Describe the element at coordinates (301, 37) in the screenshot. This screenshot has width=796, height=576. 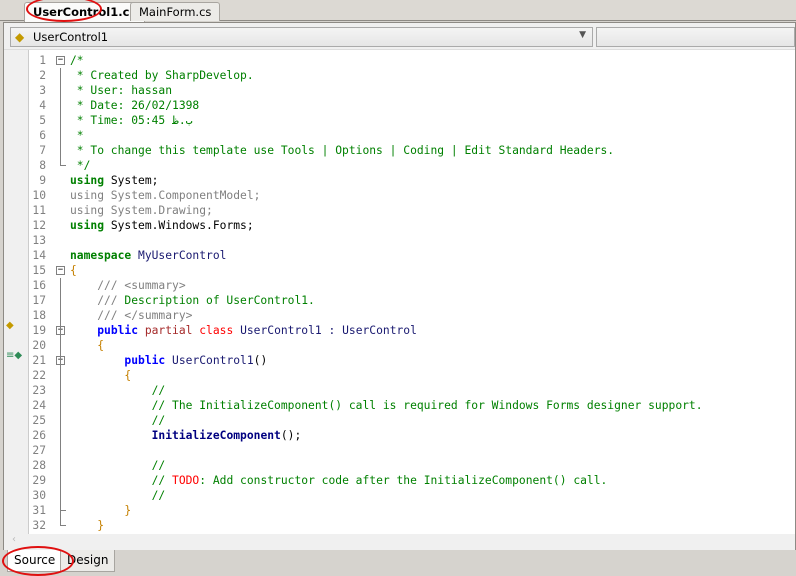
I see `class-combo: ◆ UserControl1 ▼` at that location.